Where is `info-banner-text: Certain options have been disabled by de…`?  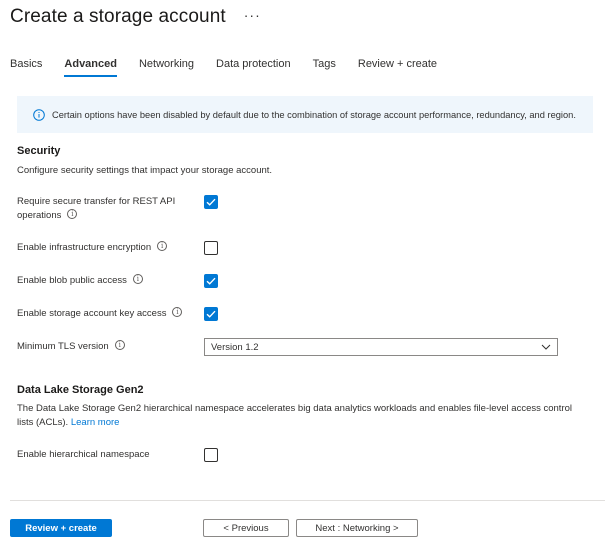 info-banner-text: Certain options have been disabled by de… is located at coordinates (314, 114).